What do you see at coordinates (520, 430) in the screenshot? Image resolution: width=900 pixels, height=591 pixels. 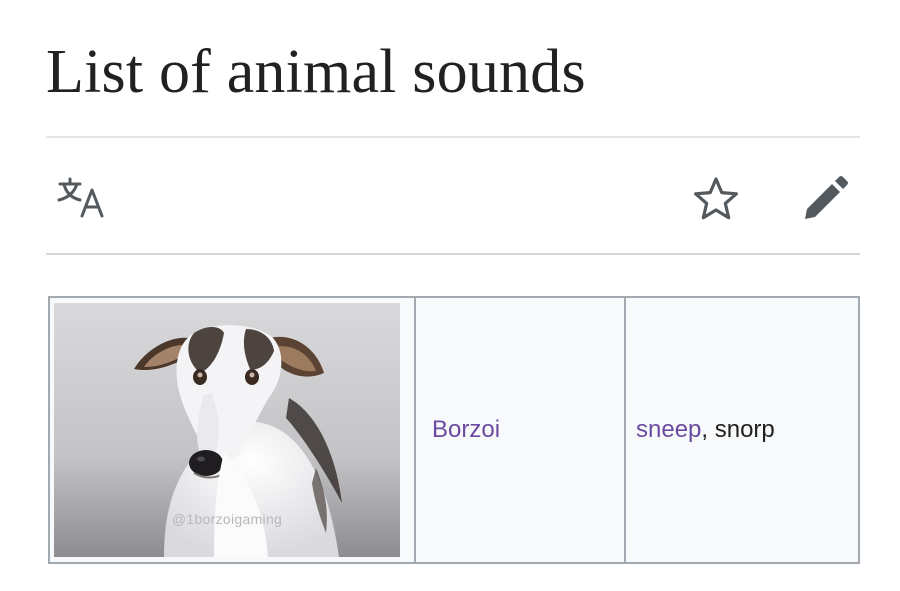 I see `animal-name-cell: Borzoi` at bounding box center [520, 430].